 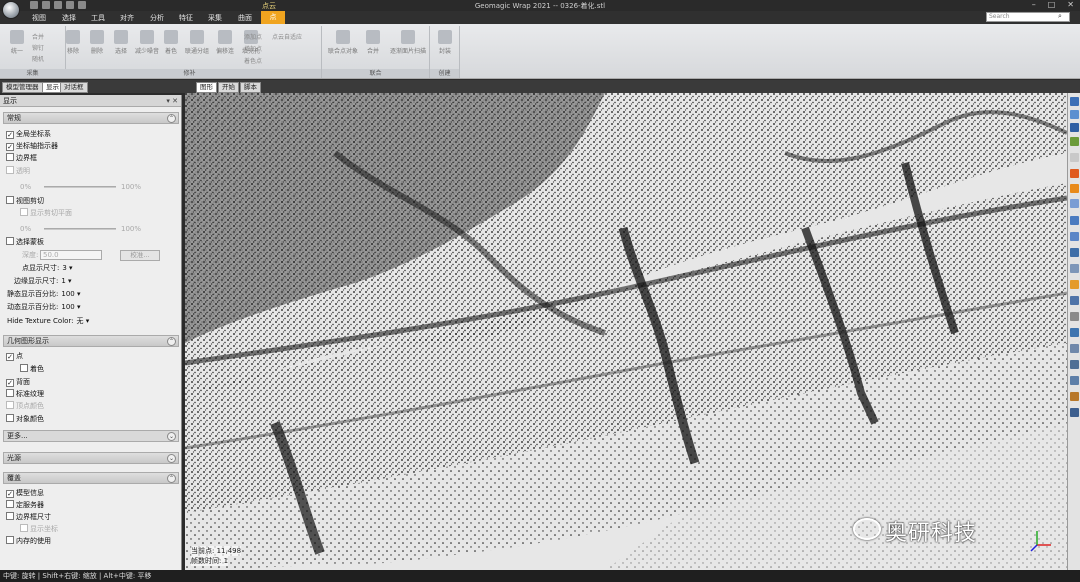 What do you see at coordinates (28, 517) in the screenshot?
I see `bbox-size-checkbox: 边界框尺寸` at bounding box center [28, 517].